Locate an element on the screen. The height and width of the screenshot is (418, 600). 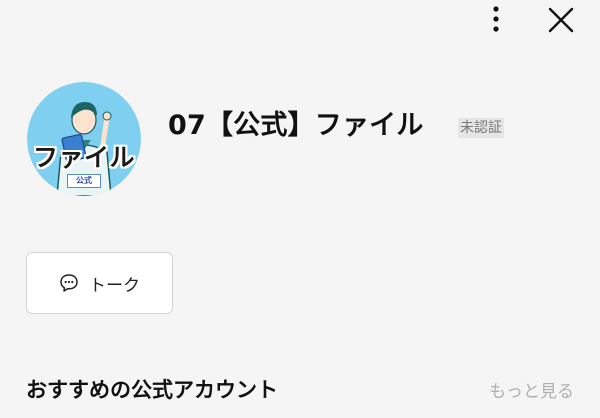
talk-button-label: トーク is located at coordinates (114, 285).